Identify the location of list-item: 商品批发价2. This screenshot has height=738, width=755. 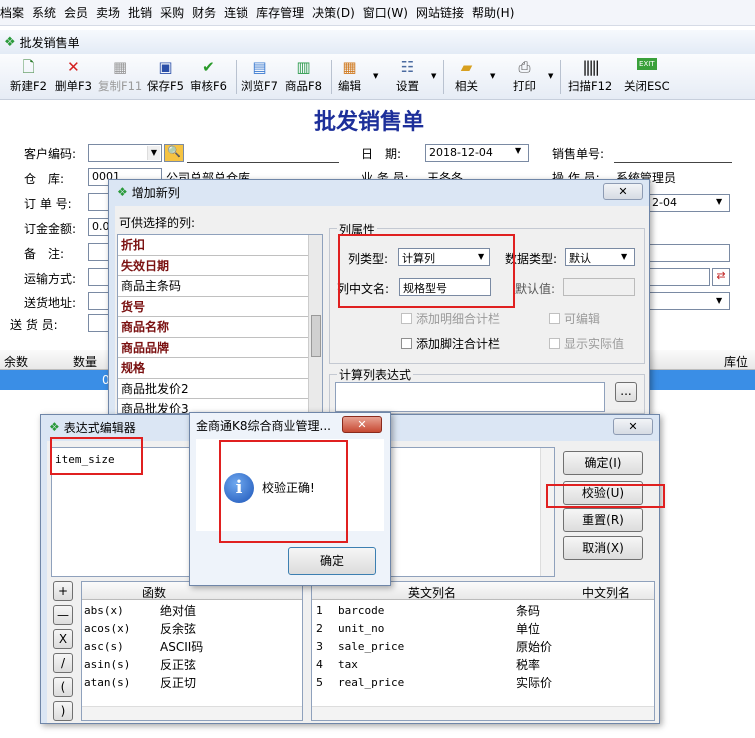
(213, 389).